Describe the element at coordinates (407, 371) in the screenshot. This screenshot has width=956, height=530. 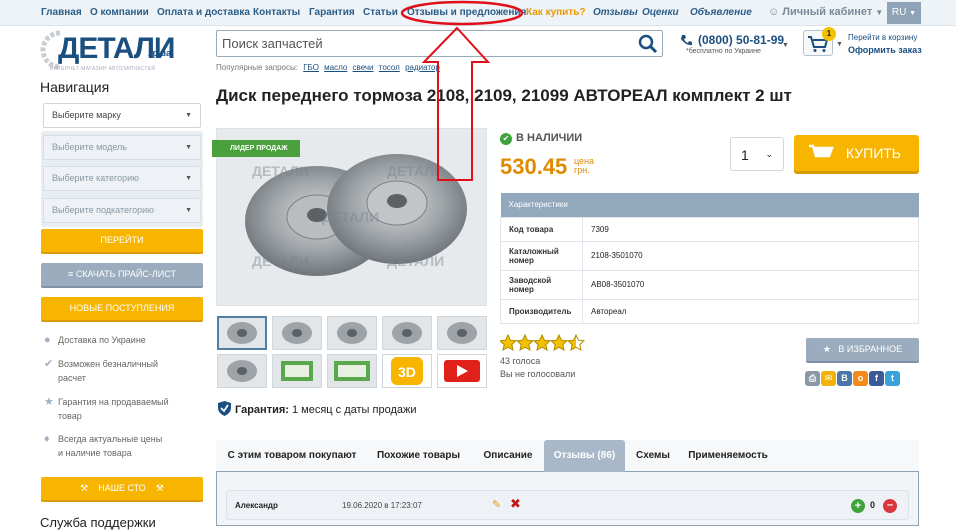
I see `3d-view-thumbnail: 3D` at that location.